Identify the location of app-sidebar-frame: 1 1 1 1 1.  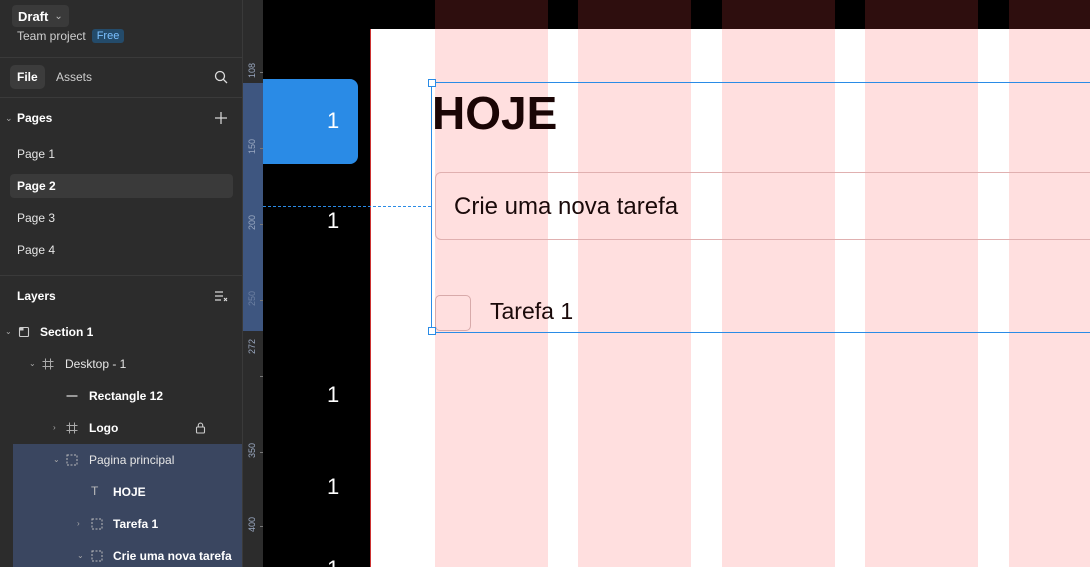
(316, 283).